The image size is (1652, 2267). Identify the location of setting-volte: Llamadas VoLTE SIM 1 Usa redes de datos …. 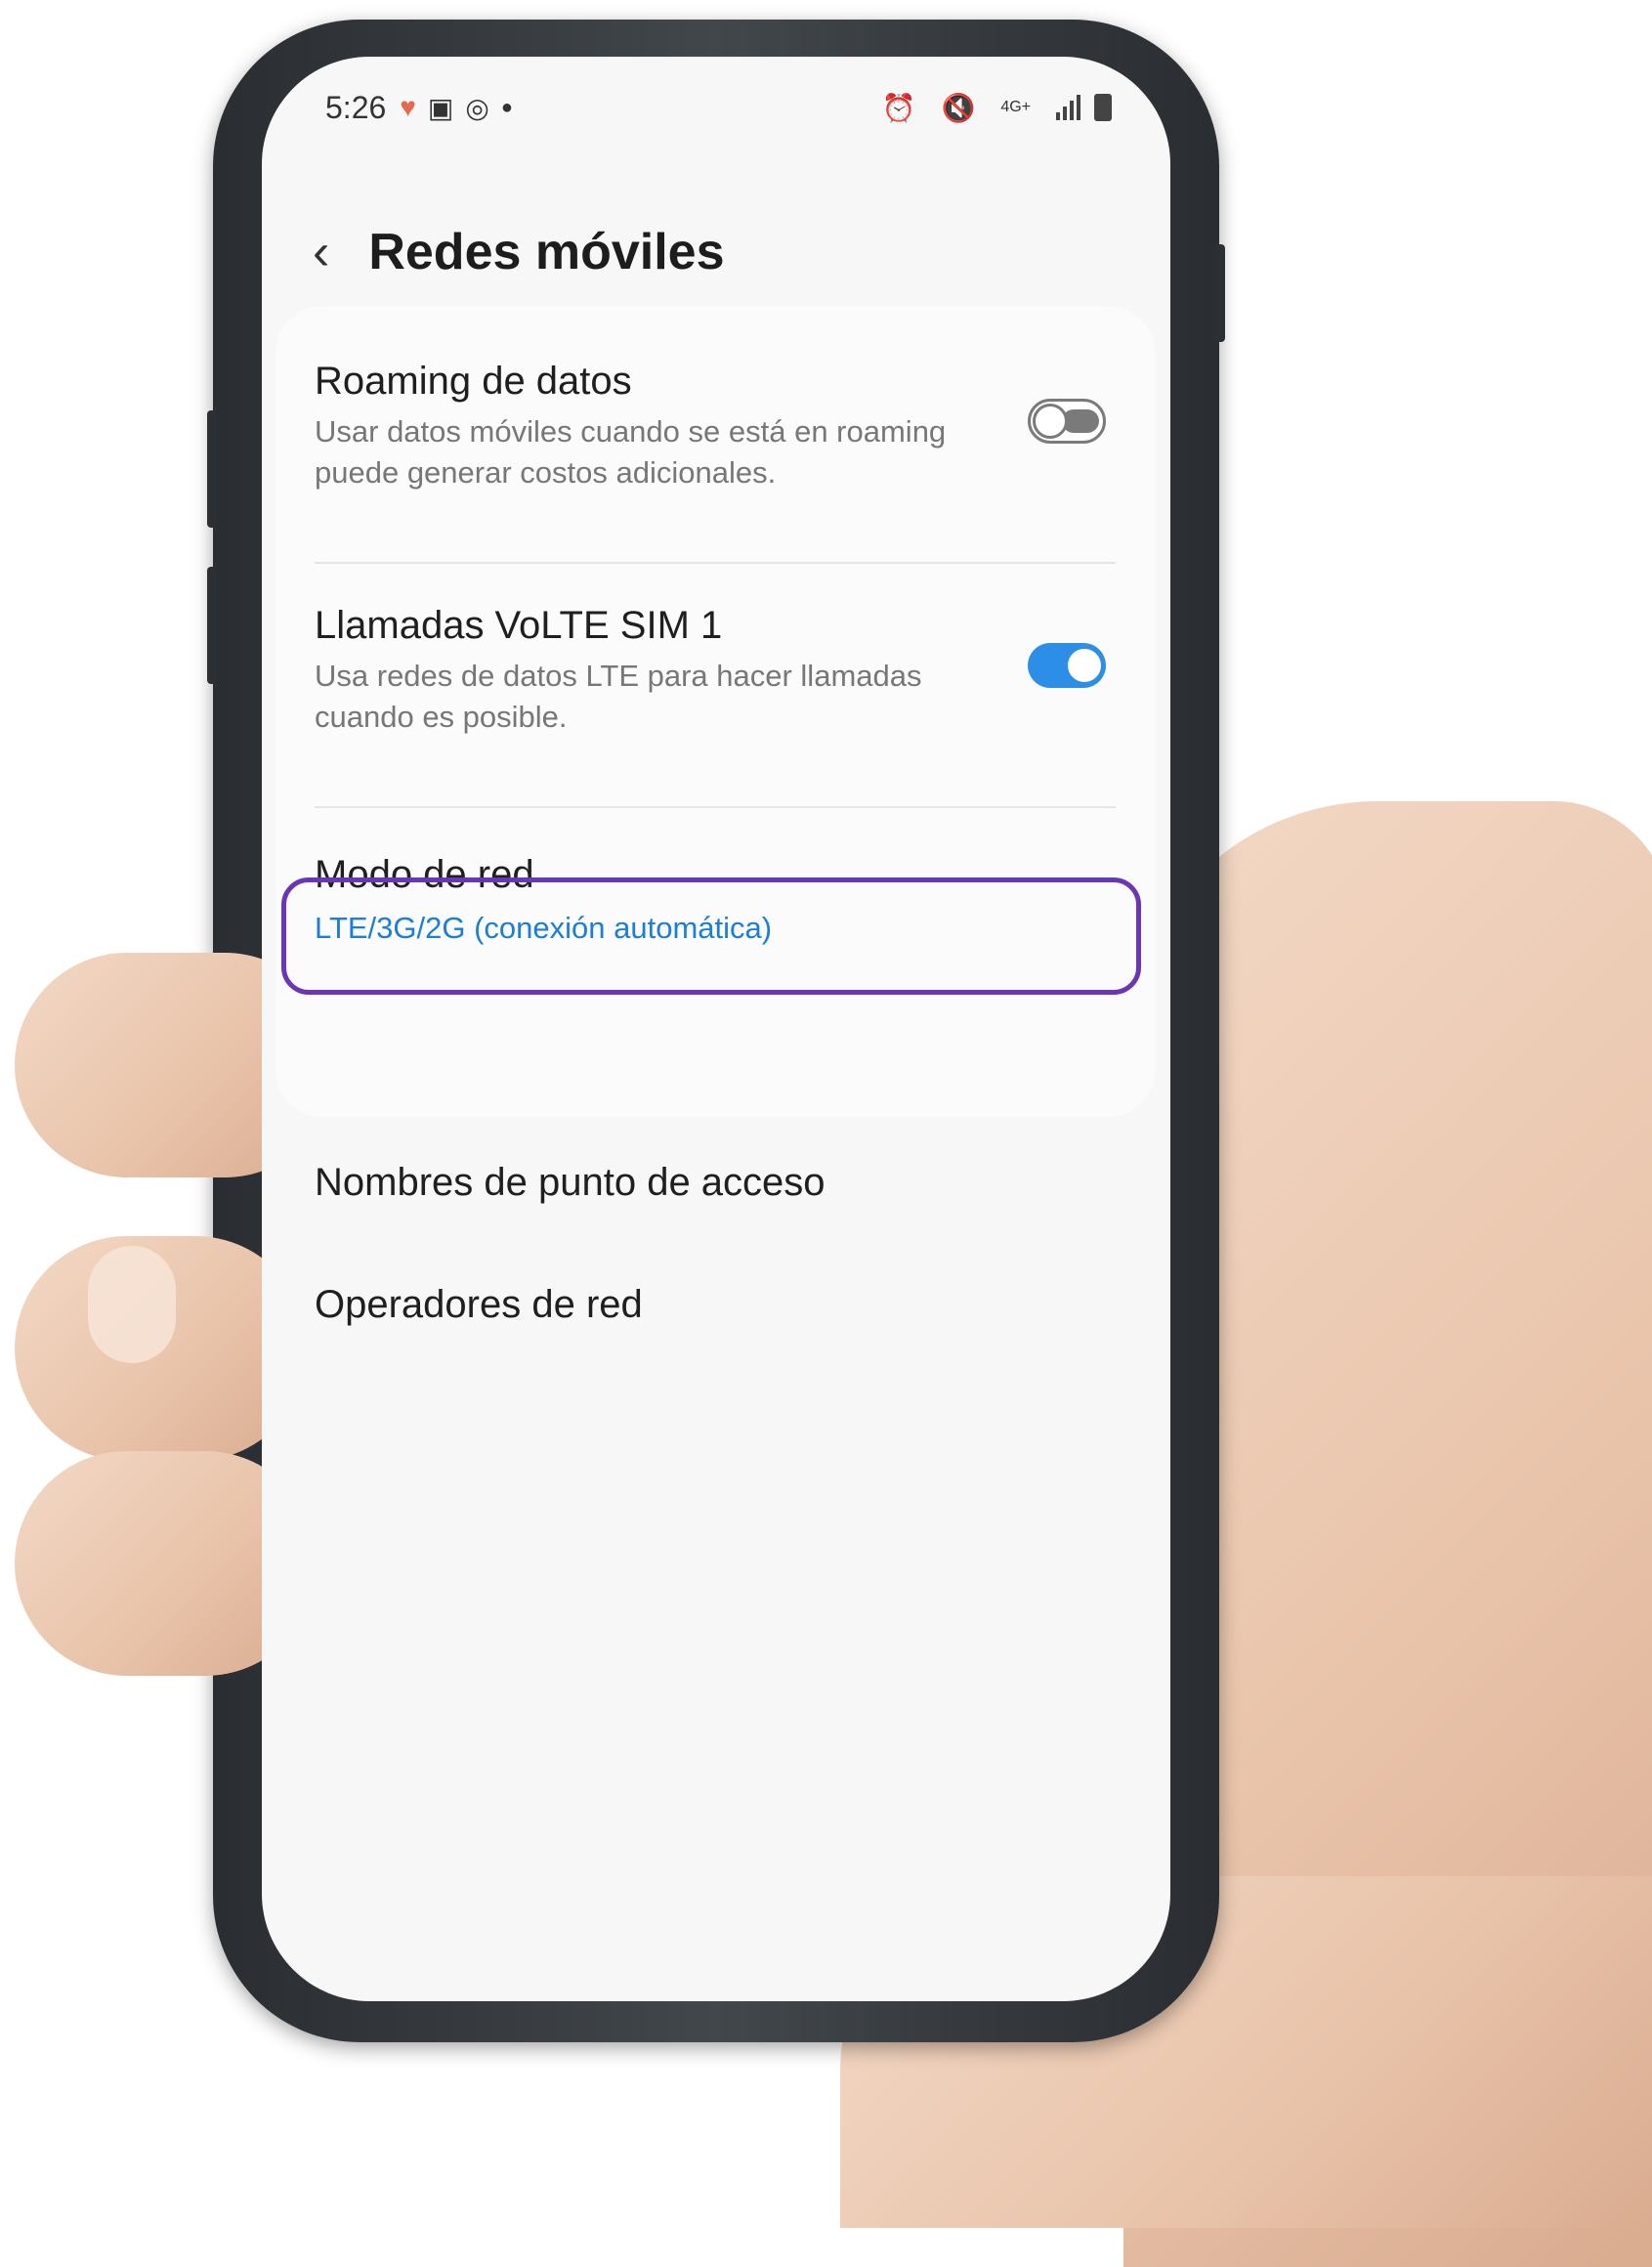
(715, 671).